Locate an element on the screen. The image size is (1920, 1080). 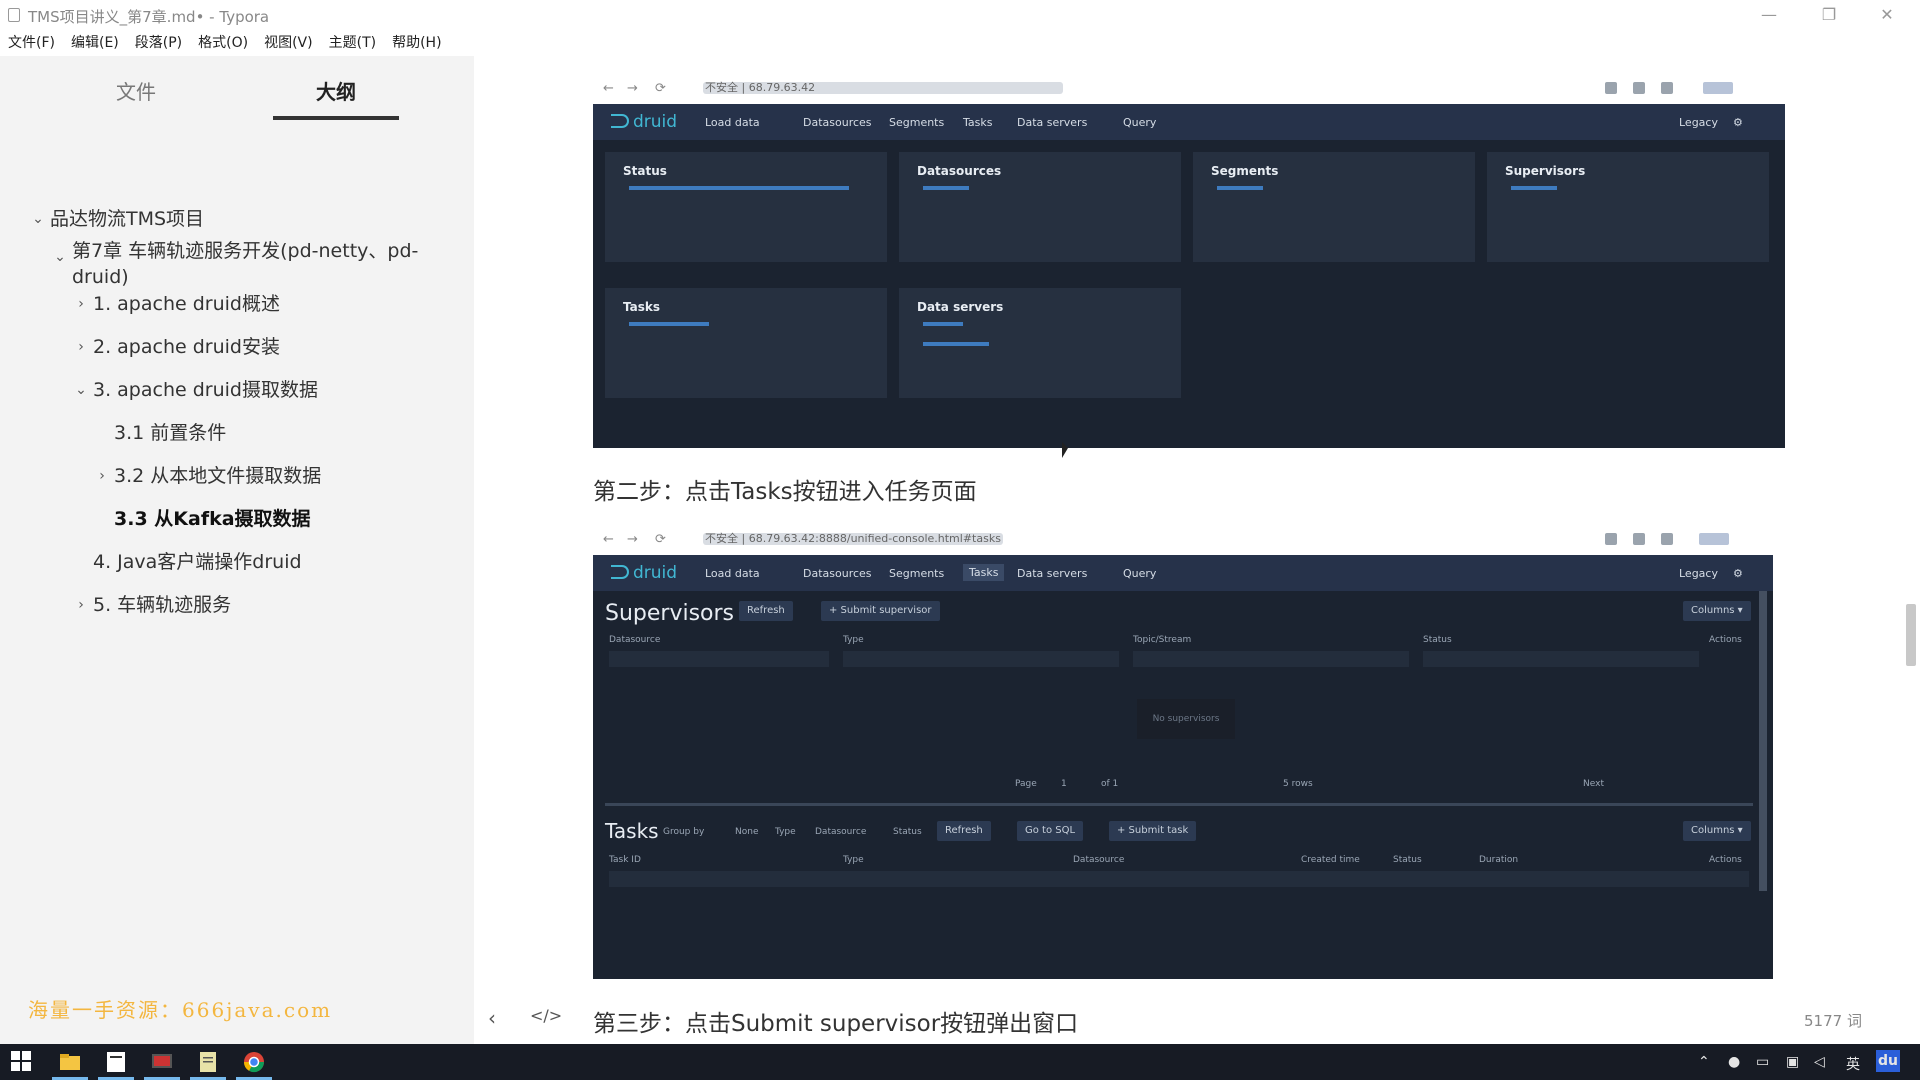
card-title: Data servers is located at coordinates (960, 307).